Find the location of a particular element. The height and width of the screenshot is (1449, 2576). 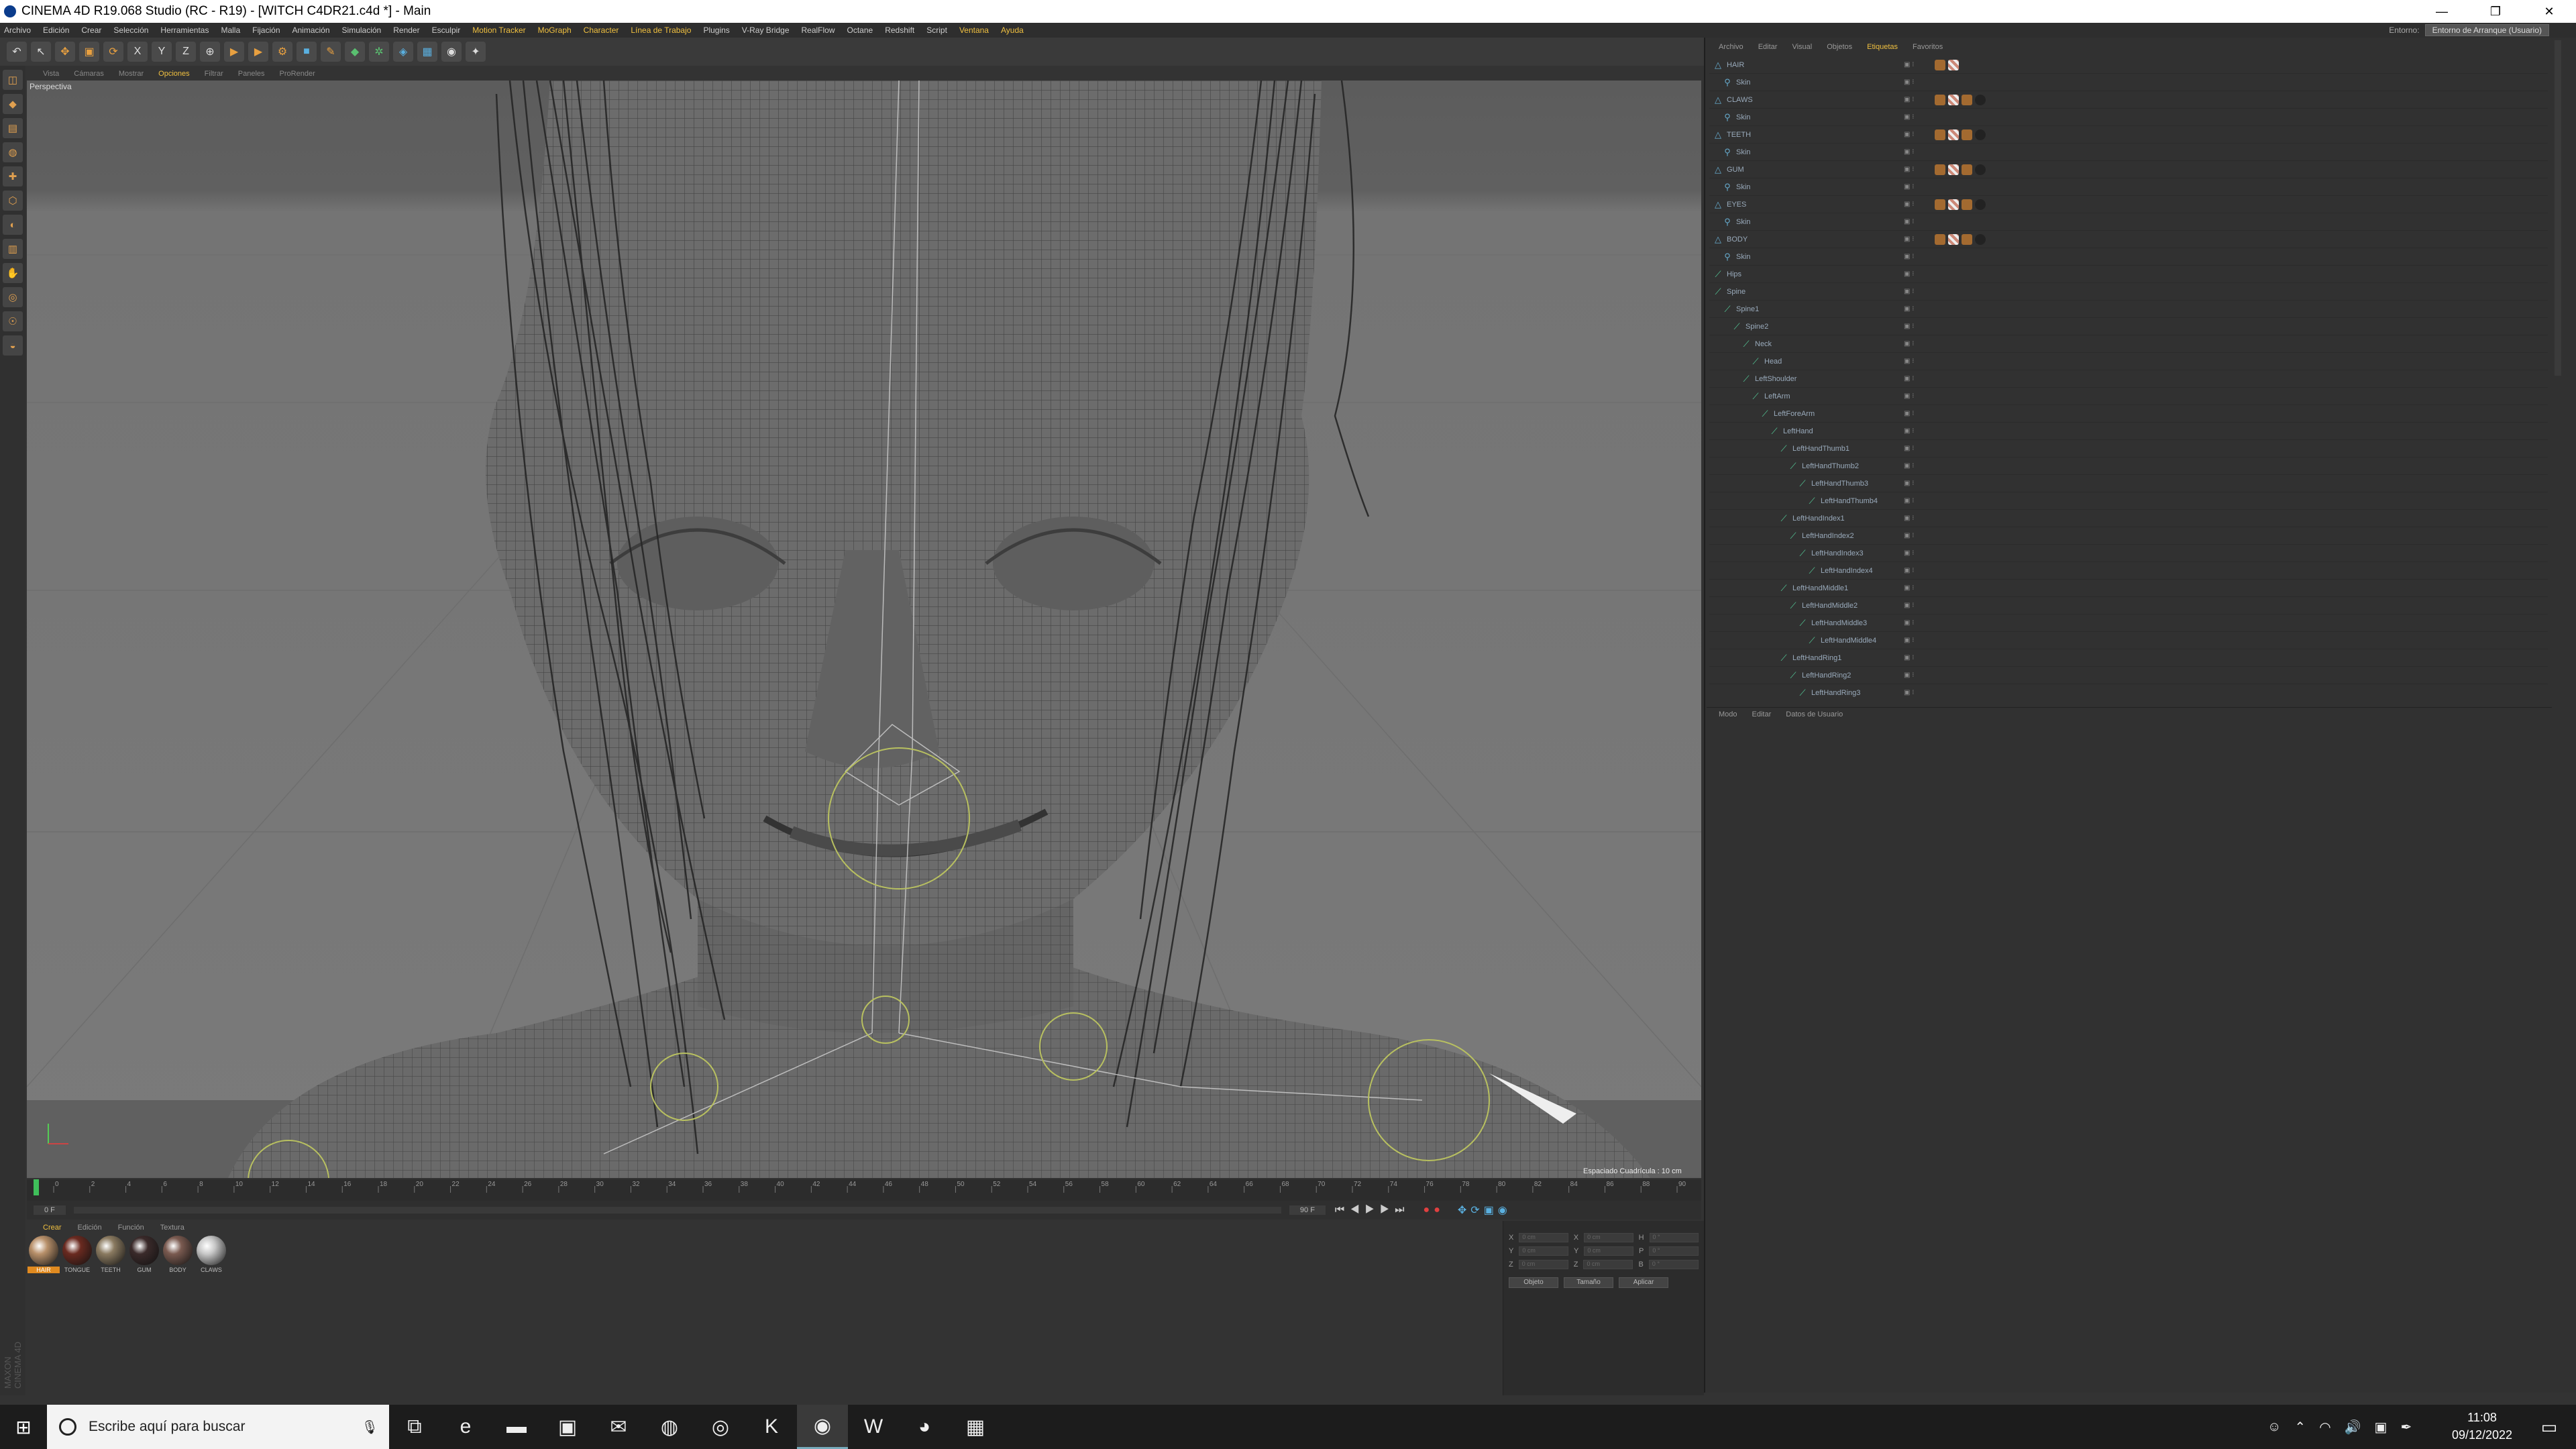

menu-item-4: Herramientas is located at coordinates (184, 30).